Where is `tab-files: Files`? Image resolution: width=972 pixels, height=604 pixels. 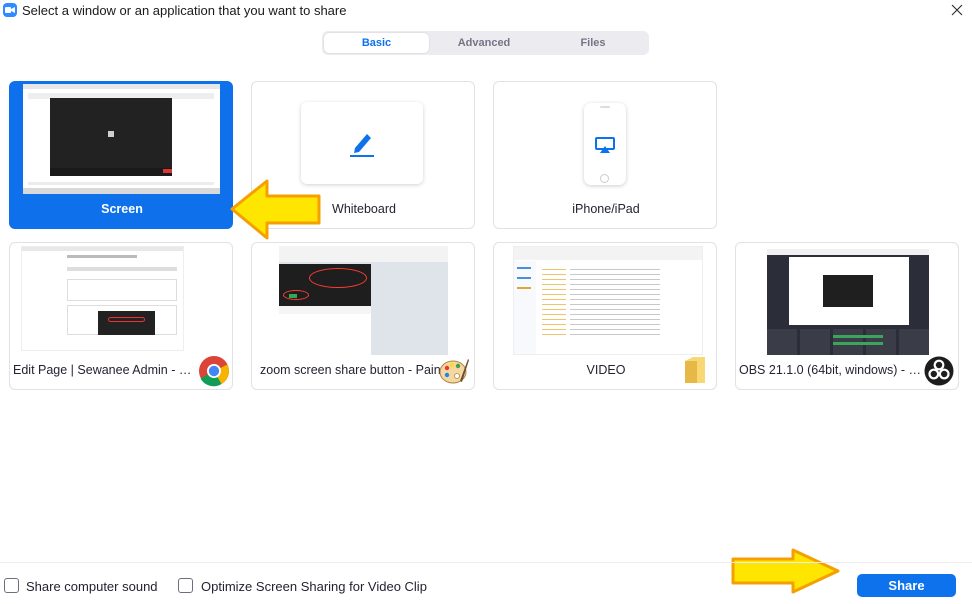 tab-files: Files is located at coordinates (593, 43).